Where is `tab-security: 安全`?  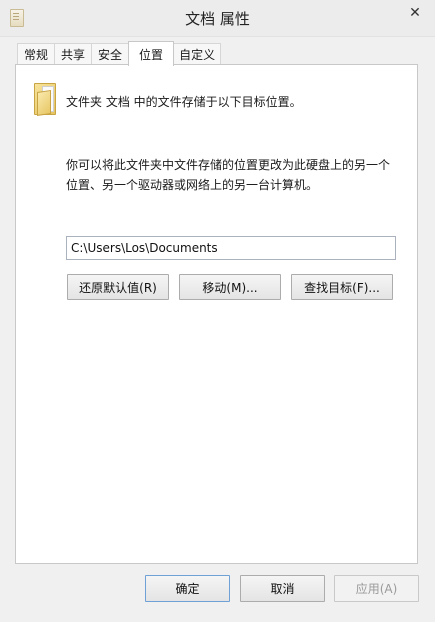
tab-security: 安全 is located at coordinates (110, 54).